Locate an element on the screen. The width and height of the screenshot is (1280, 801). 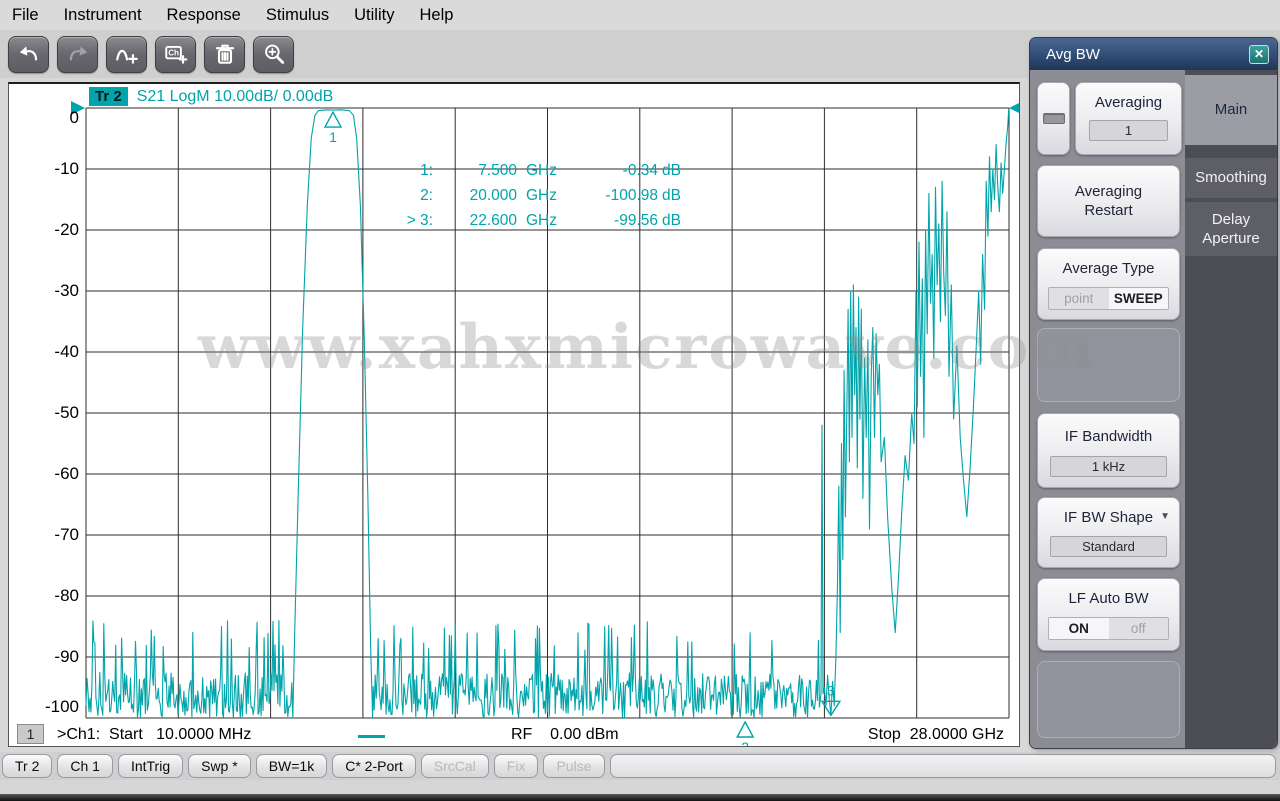
marker-readout-row-1: 1: 7.500 GHz -0.34 dB is located at coordinates (518, 170).